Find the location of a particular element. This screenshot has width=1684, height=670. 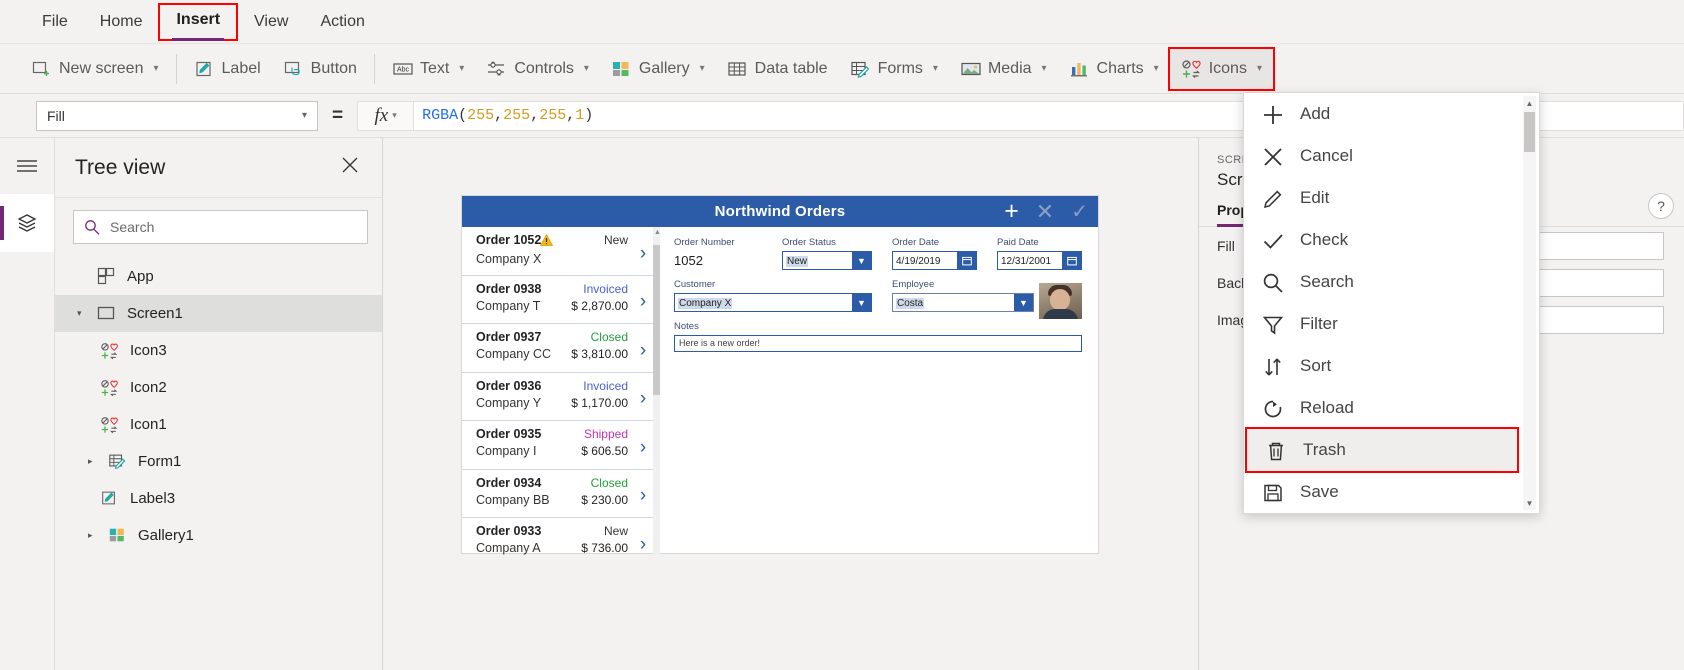

ribbon-charts-button: Charts ▾ is located at coordinates (1114, 69).